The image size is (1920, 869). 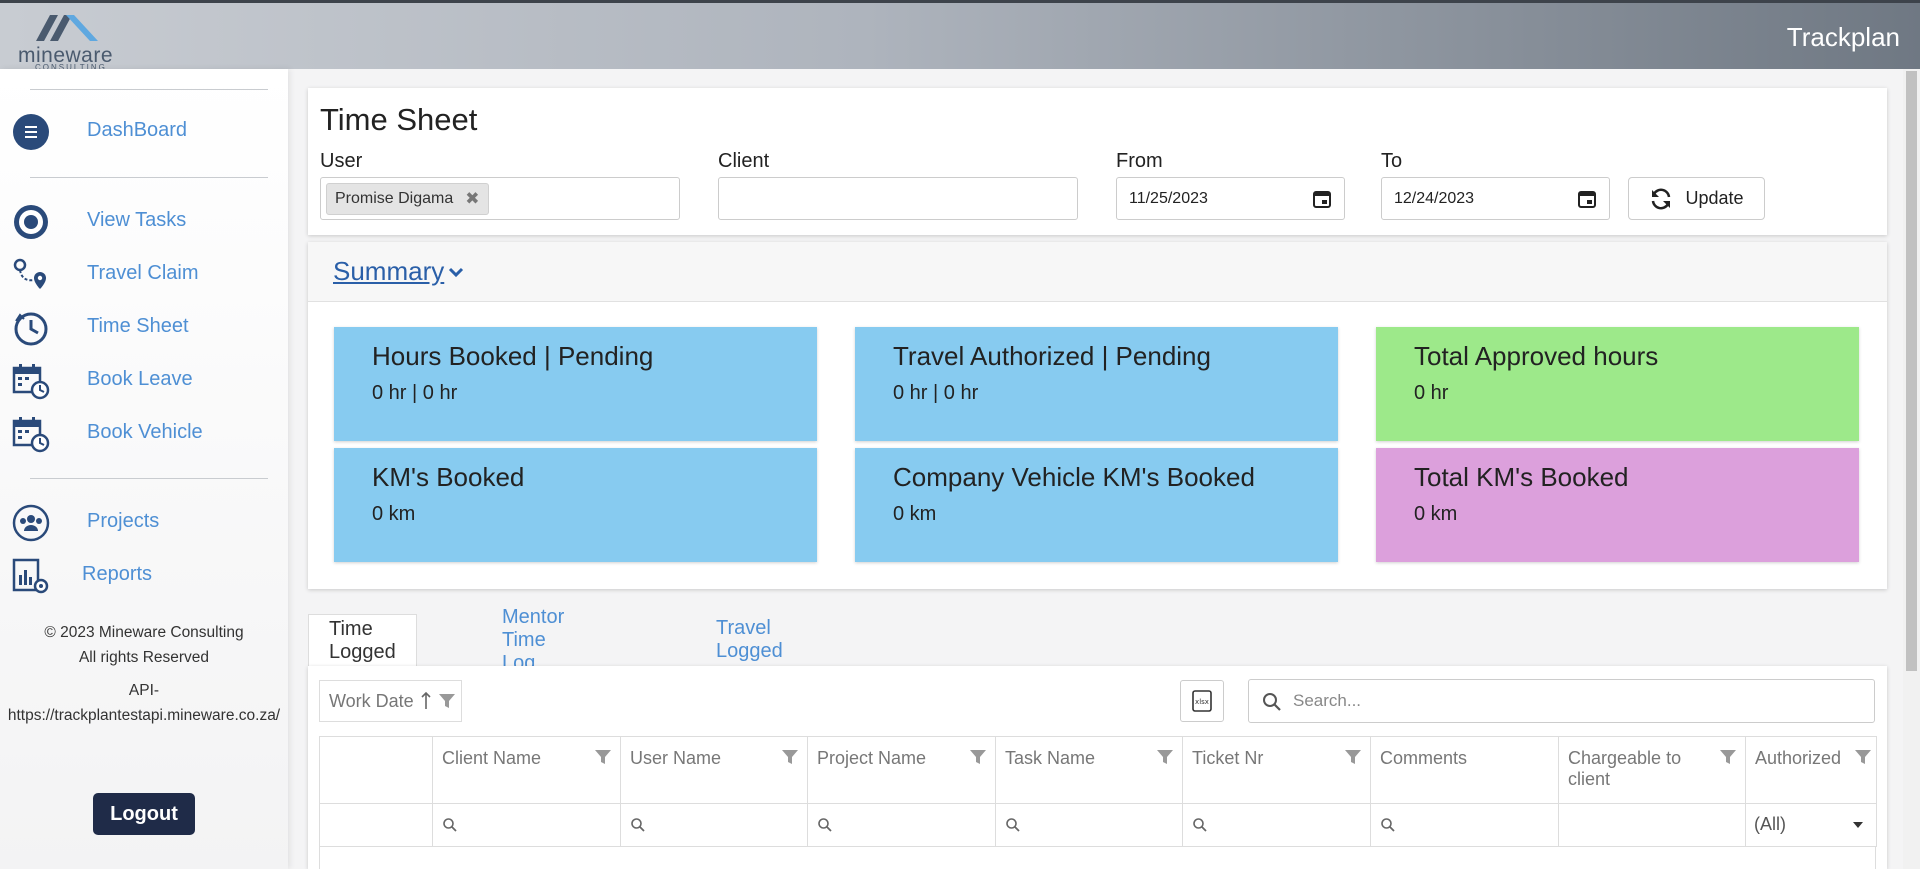 What do you see at coordinates (1089, 825) in the screenshot?
I see `filter-cell-task-name` at bounding box center [1089, 825].